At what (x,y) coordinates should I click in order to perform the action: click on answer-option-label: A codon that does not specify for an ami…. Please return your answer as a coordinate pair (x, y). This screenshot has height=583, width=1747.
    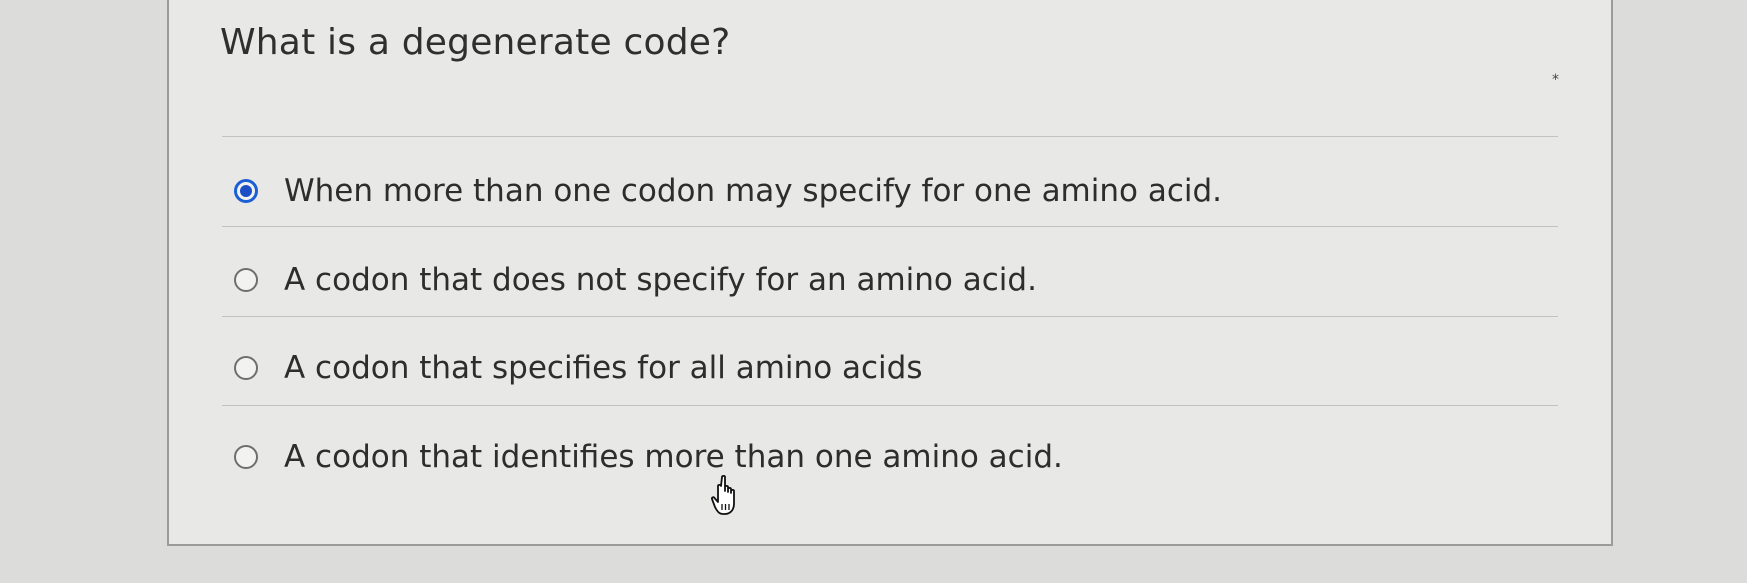
    Looking at the image, I should click on (660, 280).